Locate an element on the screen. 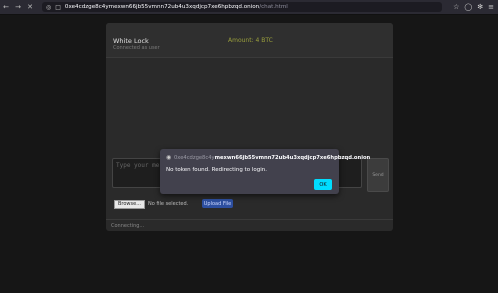 The height and width of the screenshot is (293, 498). lock-icon: □ is located at coordinates (58, 7).